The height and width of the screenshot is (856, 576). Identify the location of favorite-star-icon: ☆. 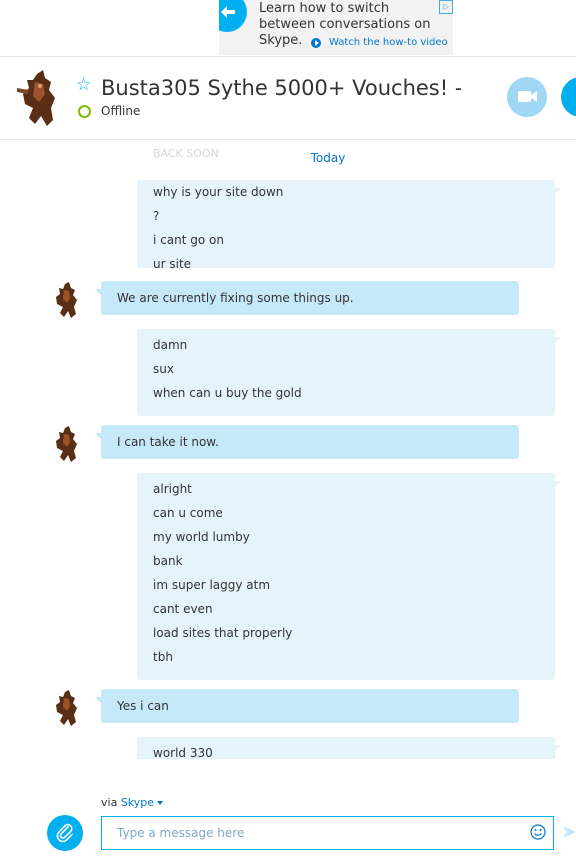
(83, 85).